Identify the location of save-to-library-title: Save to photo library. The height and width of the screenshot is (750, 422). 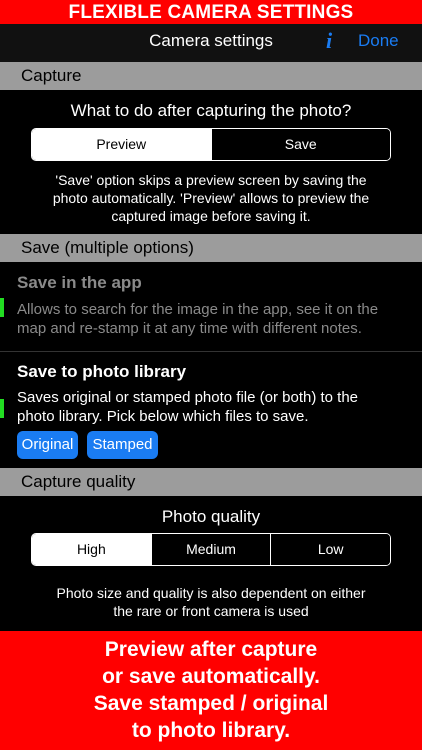
(101, 372).